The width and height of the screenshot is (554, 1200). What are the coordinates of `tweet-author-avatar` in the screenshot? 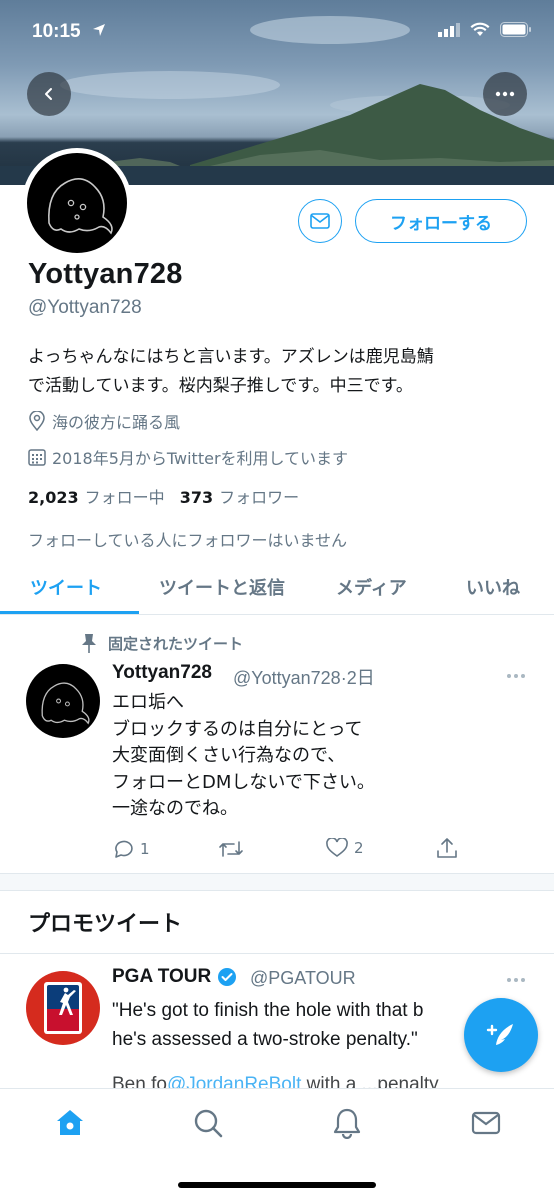 It's located at (63, 701).